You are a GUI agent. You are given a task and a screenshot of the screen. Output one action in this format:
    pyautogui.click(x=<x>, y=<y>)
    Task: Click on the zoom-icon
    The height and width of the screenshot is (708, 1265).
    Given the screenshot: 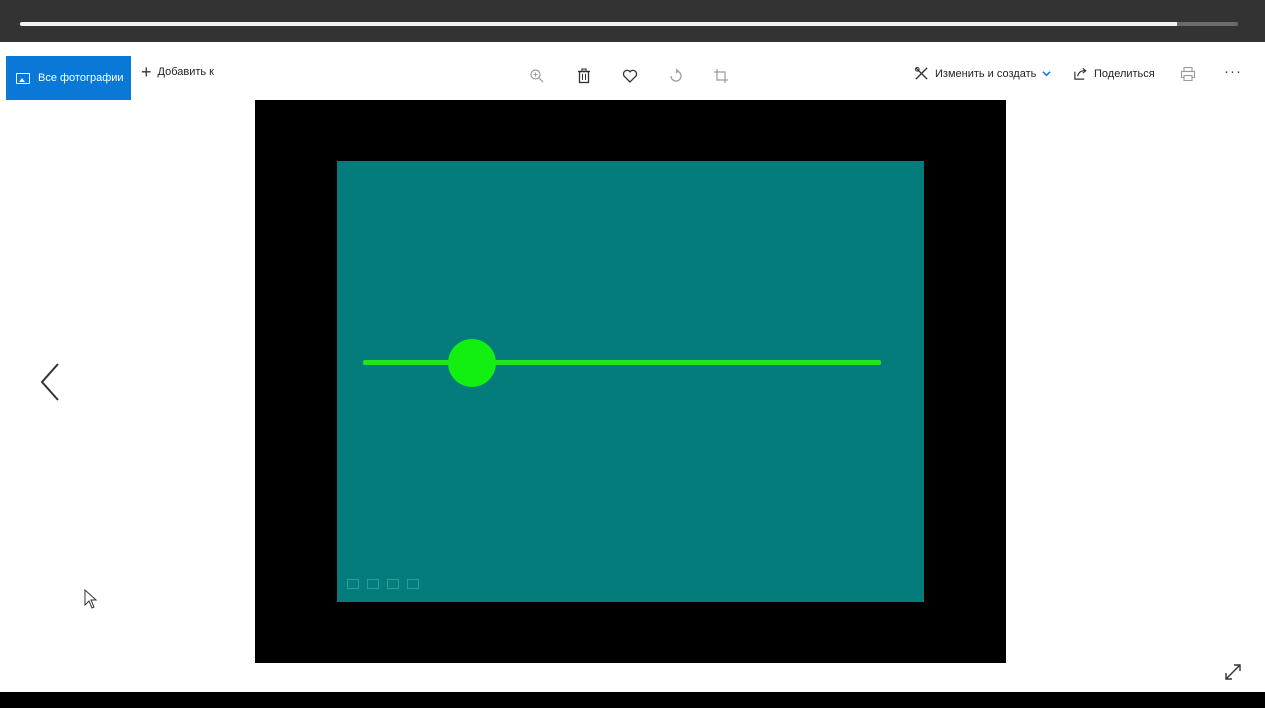 What is the action you would take?
    pyautogui.click(x=537, y=76)
    